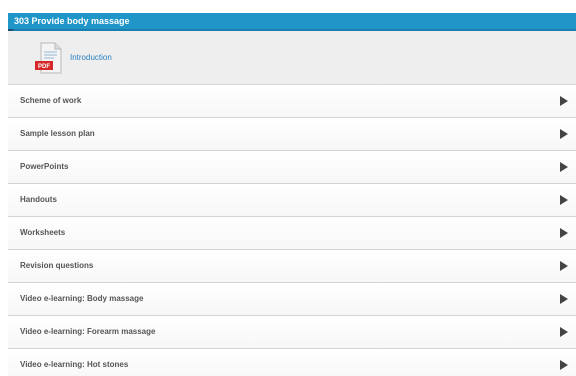 The height and width of the screenshot is (376, 576). I want to click on list-item-sample-lesson-plan: Sample lesson plan, so click(292, 134).